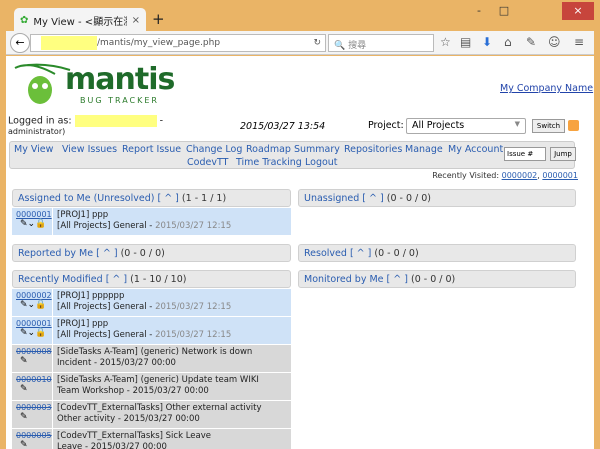  Describe the element at coordinates (80, 20) in the screenshot. I see `browser-tab: ✿My View - <顯示在瀏覽器...×` at that location.